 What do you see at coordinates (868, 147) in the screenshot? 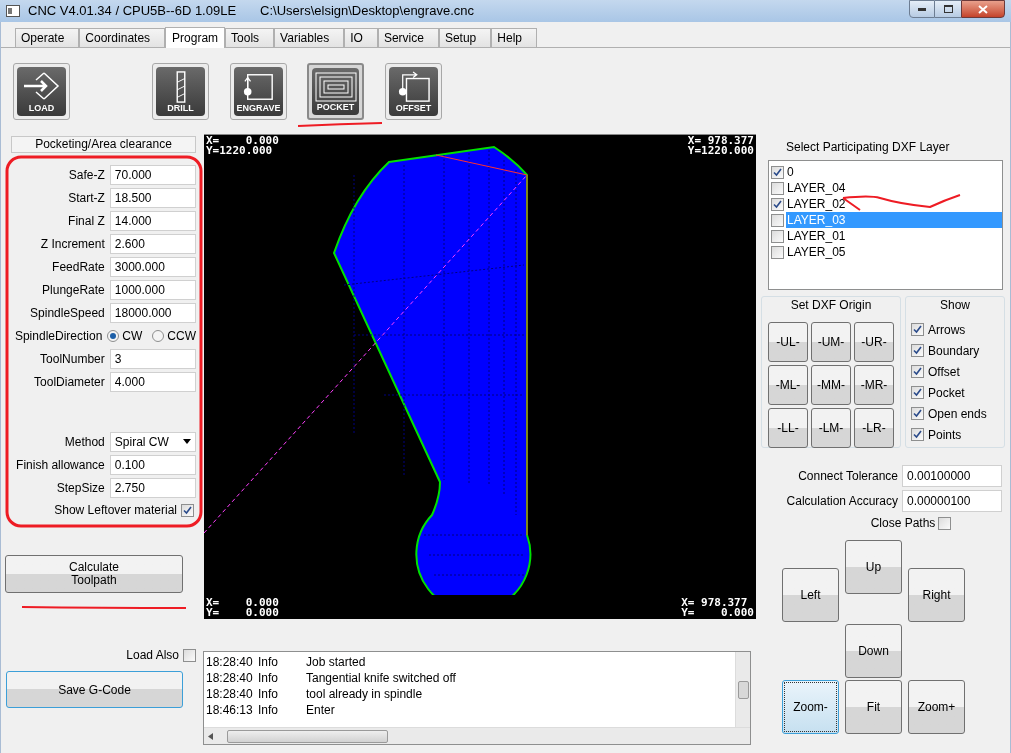
I see `section-title: Select Participating DXF Layer` at bounding box center [868, 147].